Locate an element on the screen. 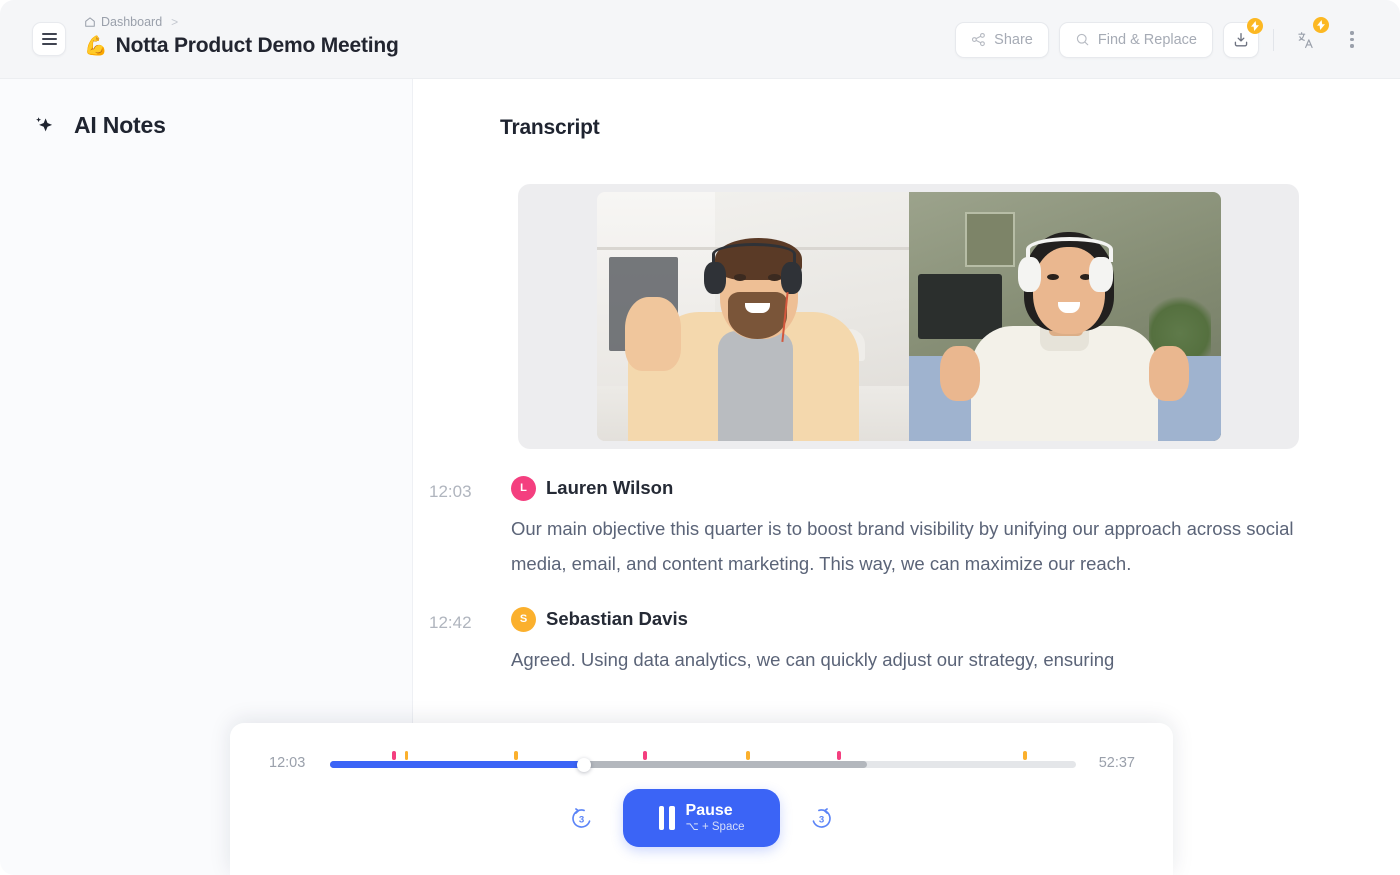 This screenshot has width=1400, height=875. page-title: Notta Product Demo Meeting is located at coordinates (257, 46).